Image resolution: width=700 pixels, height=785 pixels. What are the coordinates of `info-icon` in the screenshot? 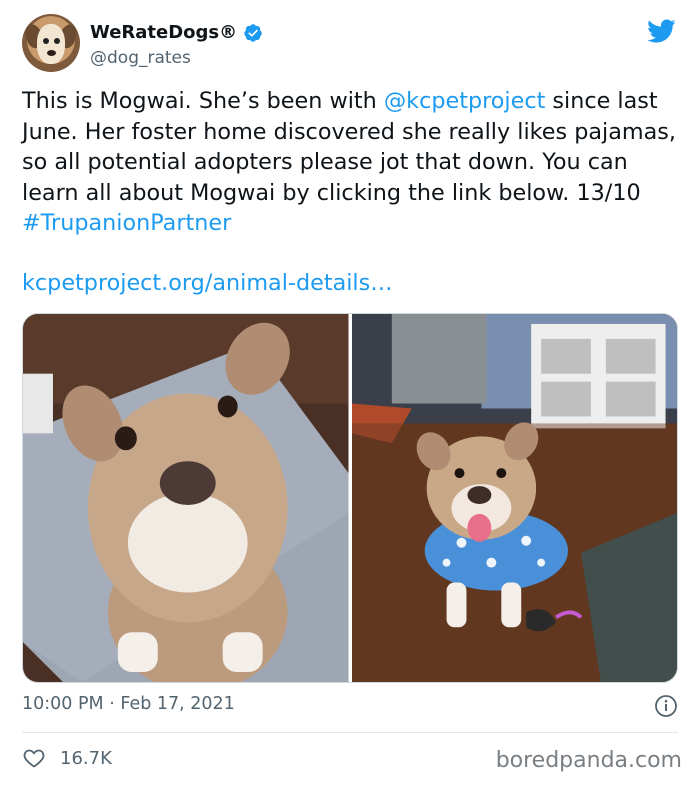 It's located at (666, 706).